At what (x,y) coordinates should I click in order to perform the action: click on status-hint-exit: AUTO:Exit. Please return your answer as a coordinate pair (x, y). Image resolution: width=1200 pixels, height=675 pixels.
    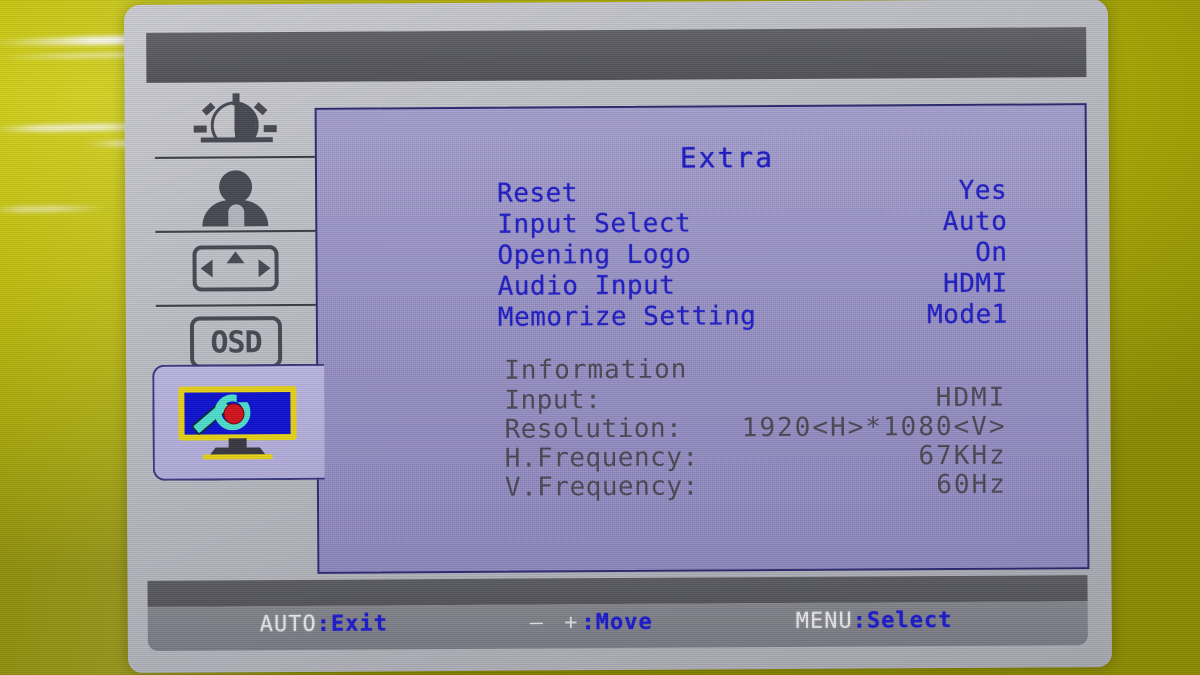
    Looking at the image, I should click on (324, 624).